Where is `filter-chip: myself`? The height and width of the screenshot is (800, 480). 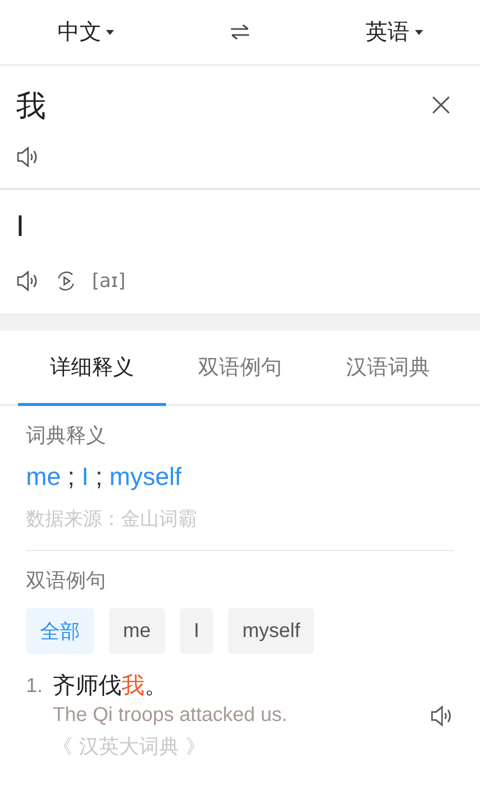 filter-chip: myself is located at coordinates (271, 631).